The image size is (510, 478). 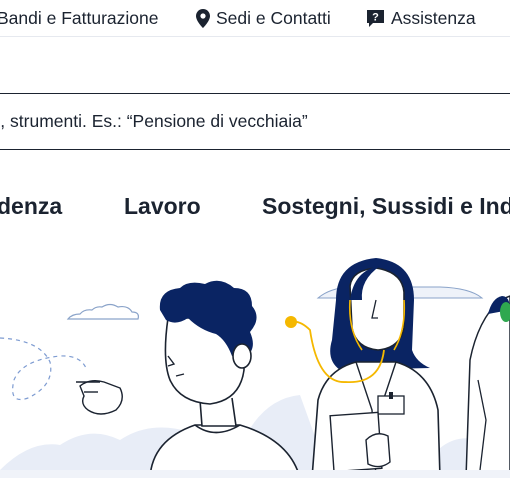 I want to click on link-sedi-contatti: Sedi e Contatti, so click(x=263, y=18).